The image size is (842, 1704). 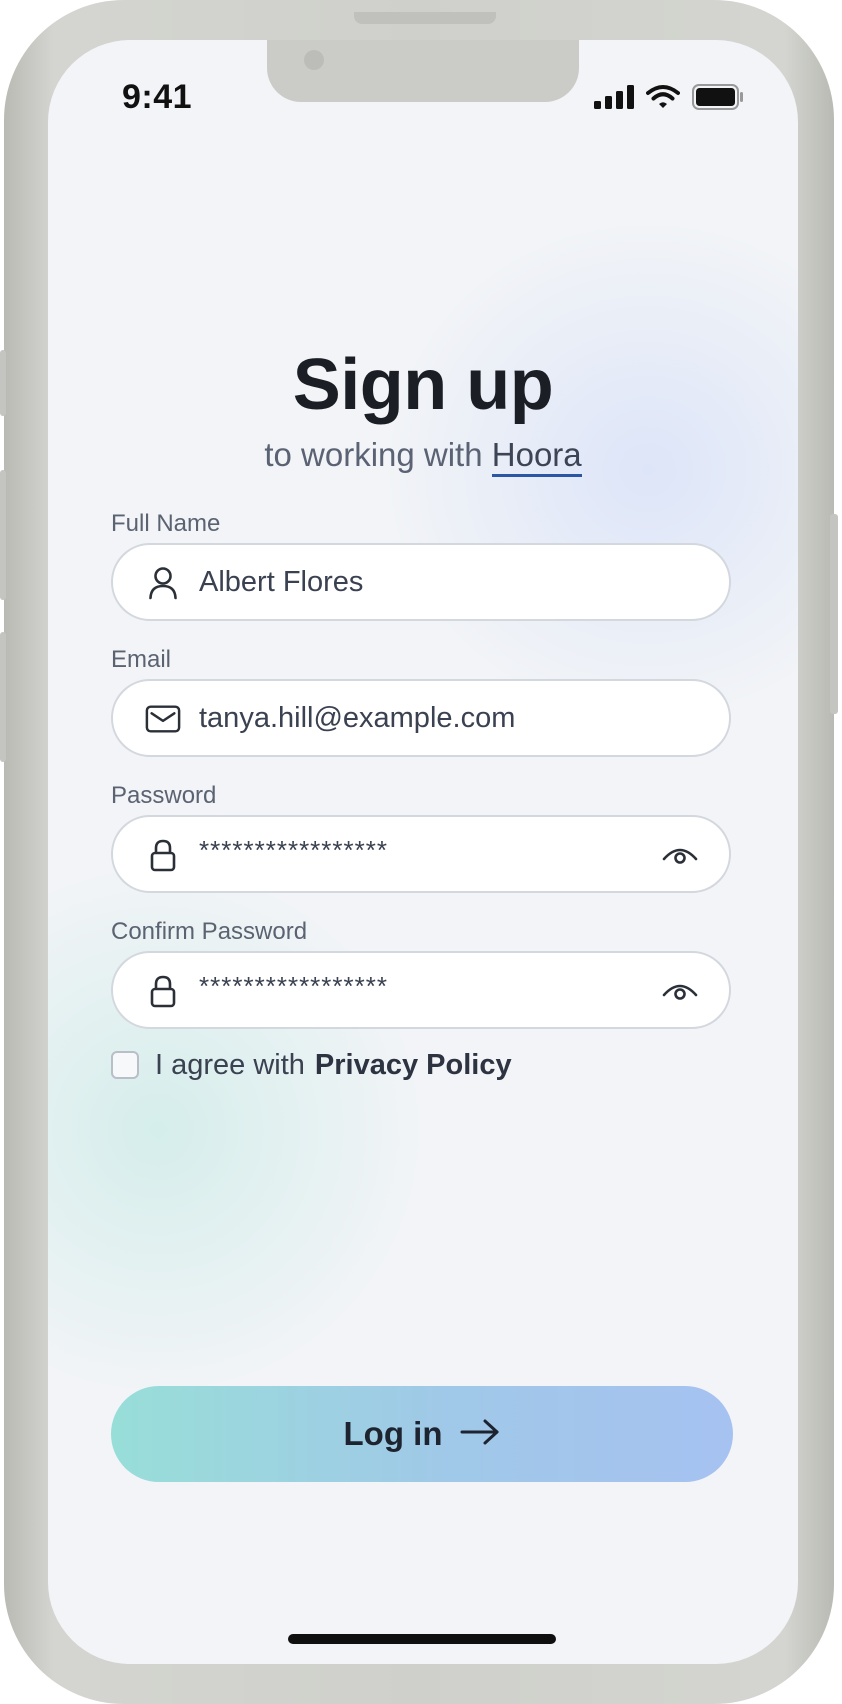 I want to click on mail-icon, so click(x=163, y=719).